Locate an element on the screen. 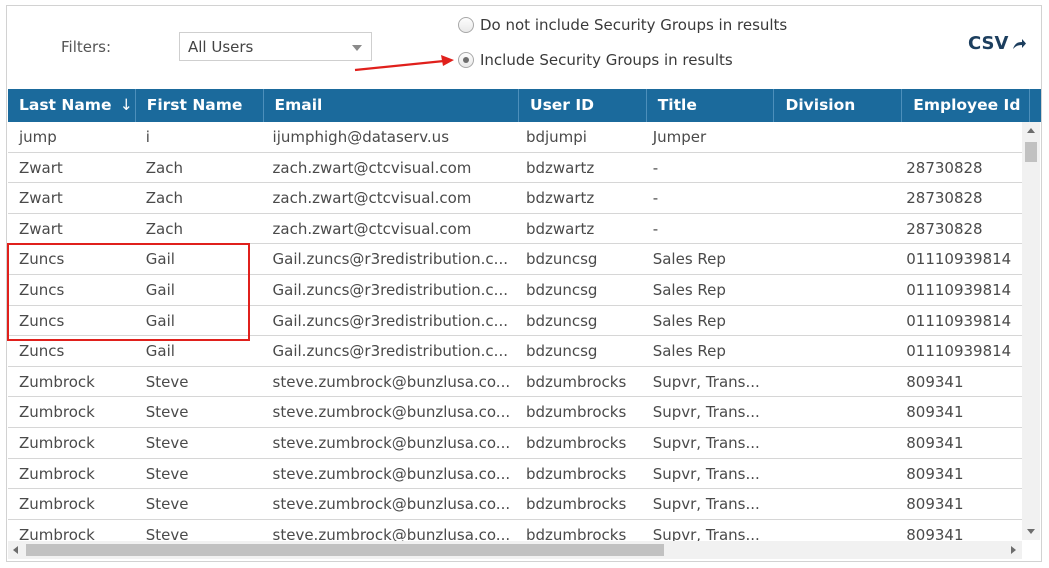 The image size is (1049, 568). cell-email: ijumphigh@dataserv.us is located at coordinates (361, 137).